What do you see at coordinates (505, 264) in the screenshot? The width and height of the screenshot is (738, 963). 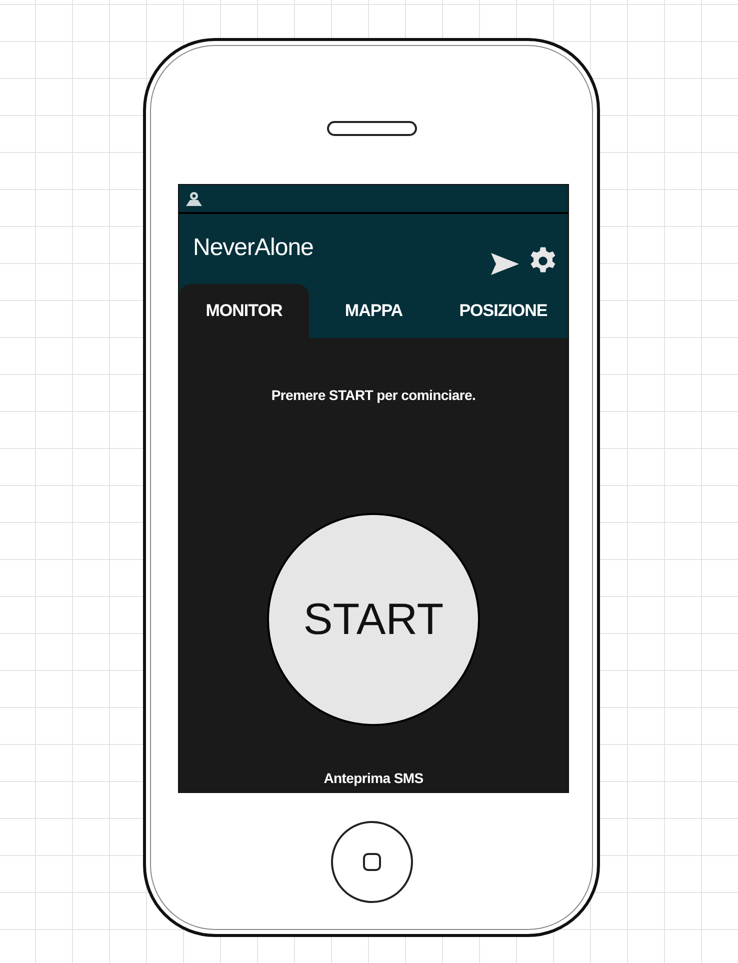 I see `send-icon` at bounding box center [505, 264].